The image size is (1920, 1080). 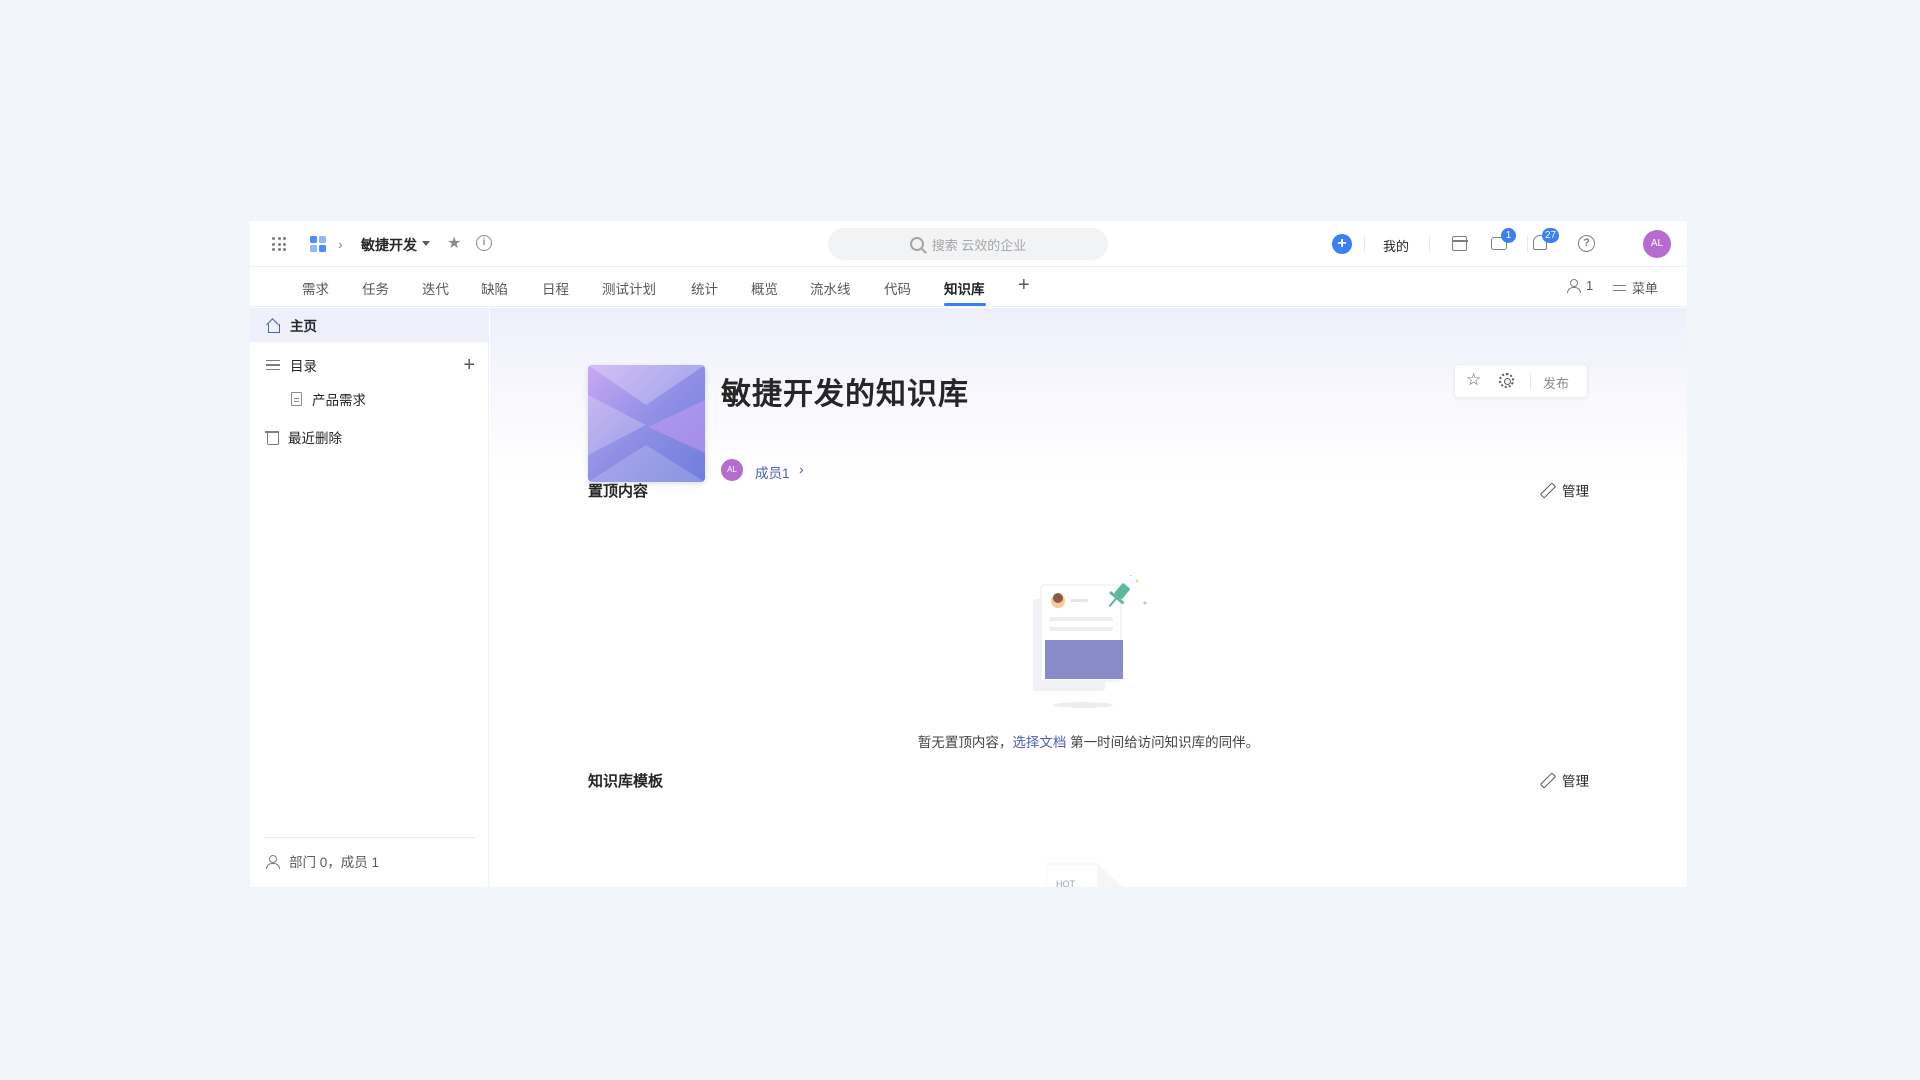 I want to click on settings-gear-icon, so click(x=1506, y=380).